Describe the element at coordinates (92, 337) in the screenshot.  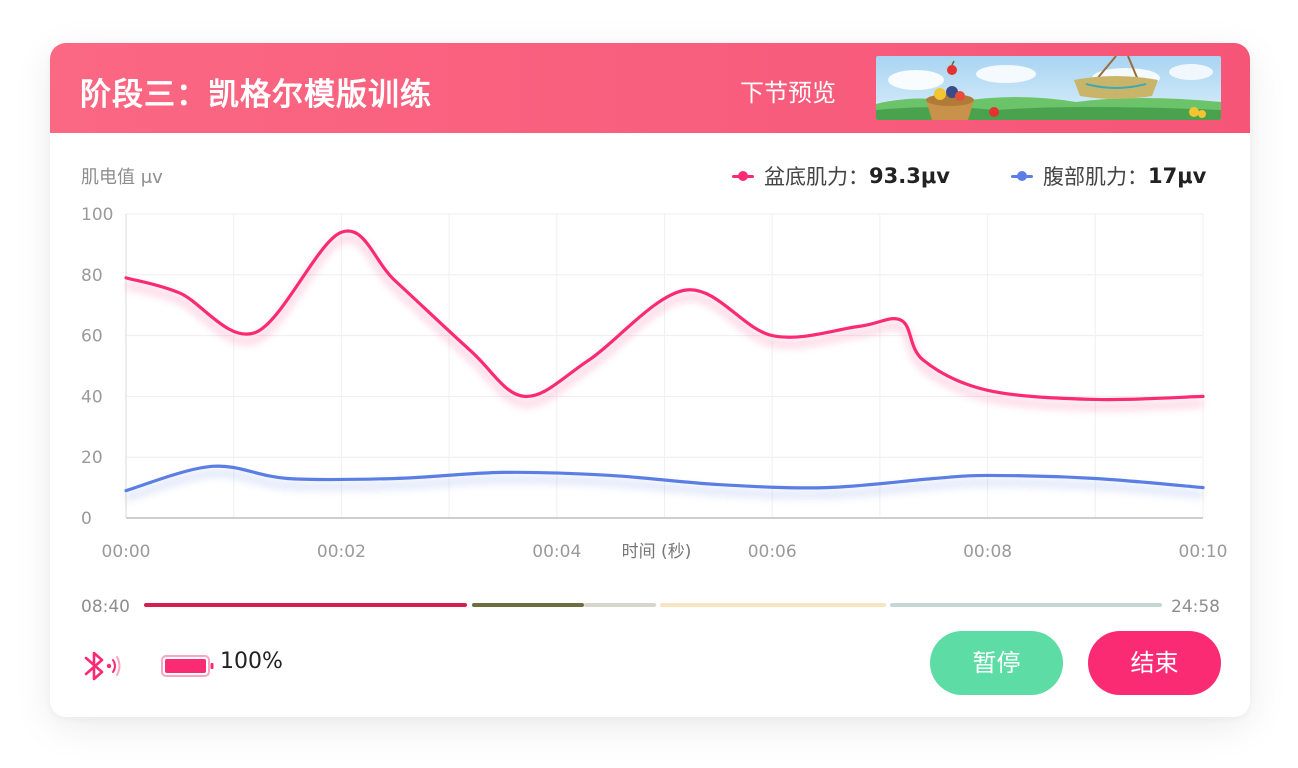
I see `y-tick-label: 60` at that location.